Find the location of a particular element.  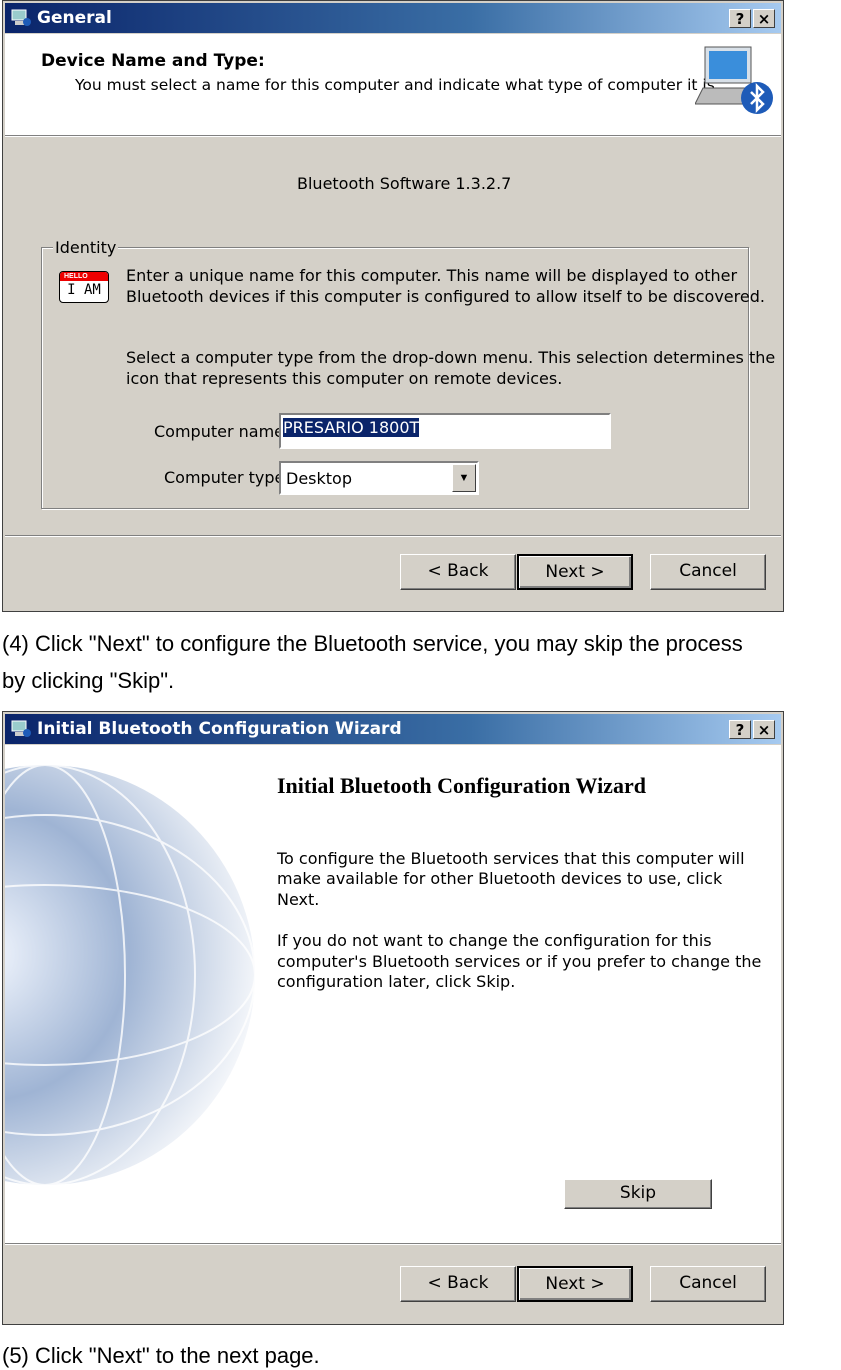

computer-type-value: Desktop is located at coordinates (319, 478).